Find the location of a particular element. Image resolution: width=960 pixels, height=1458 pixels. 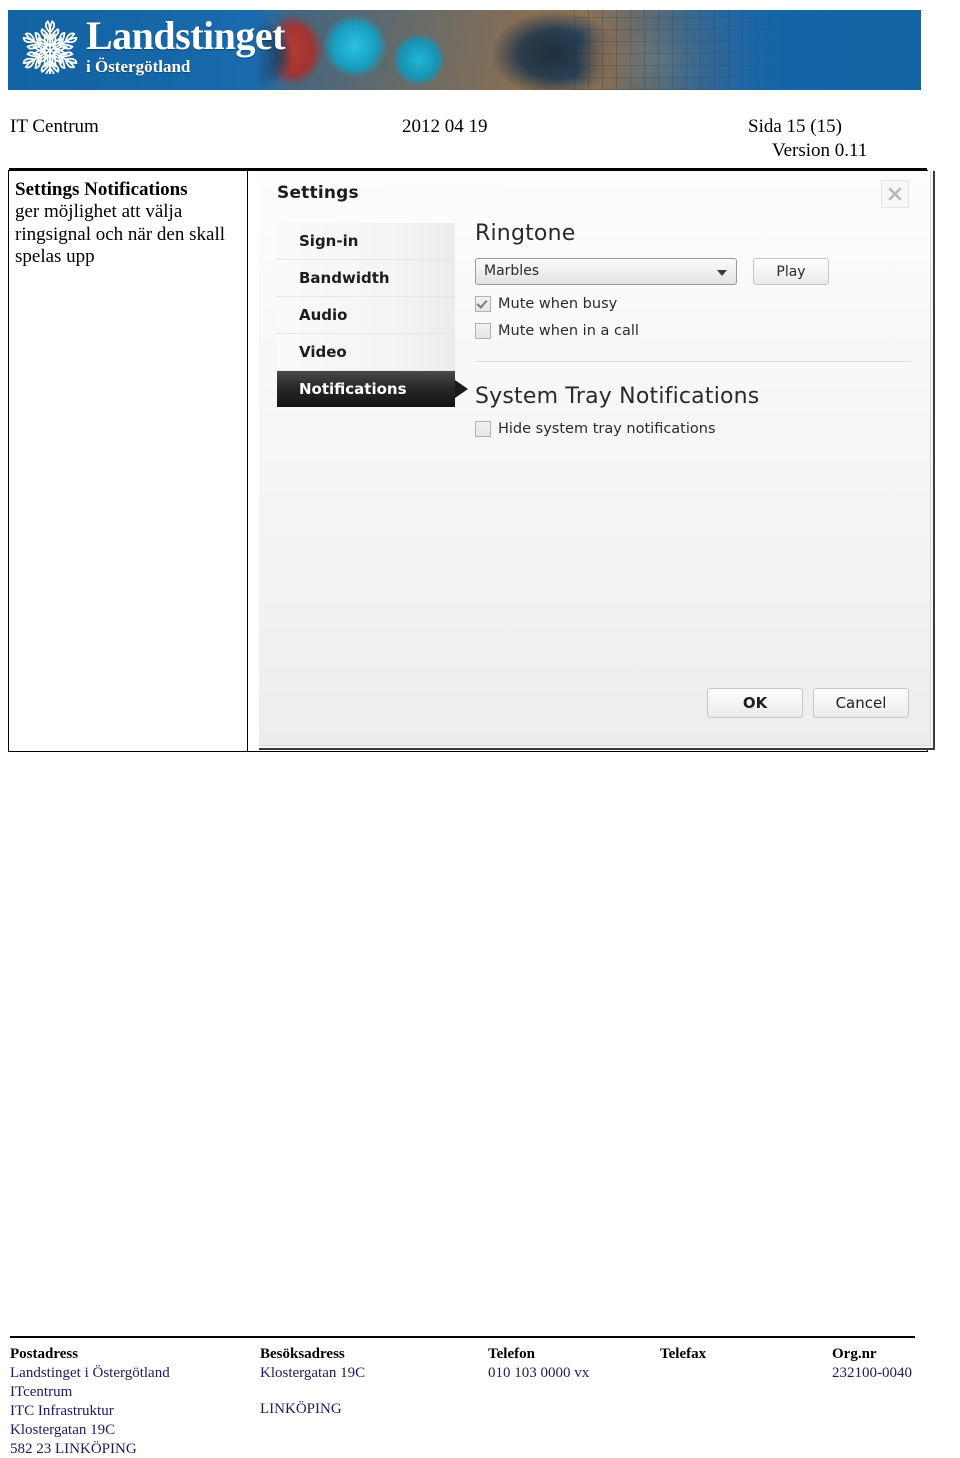

logo-title: Landstinget is located at coordinates (186, 35).